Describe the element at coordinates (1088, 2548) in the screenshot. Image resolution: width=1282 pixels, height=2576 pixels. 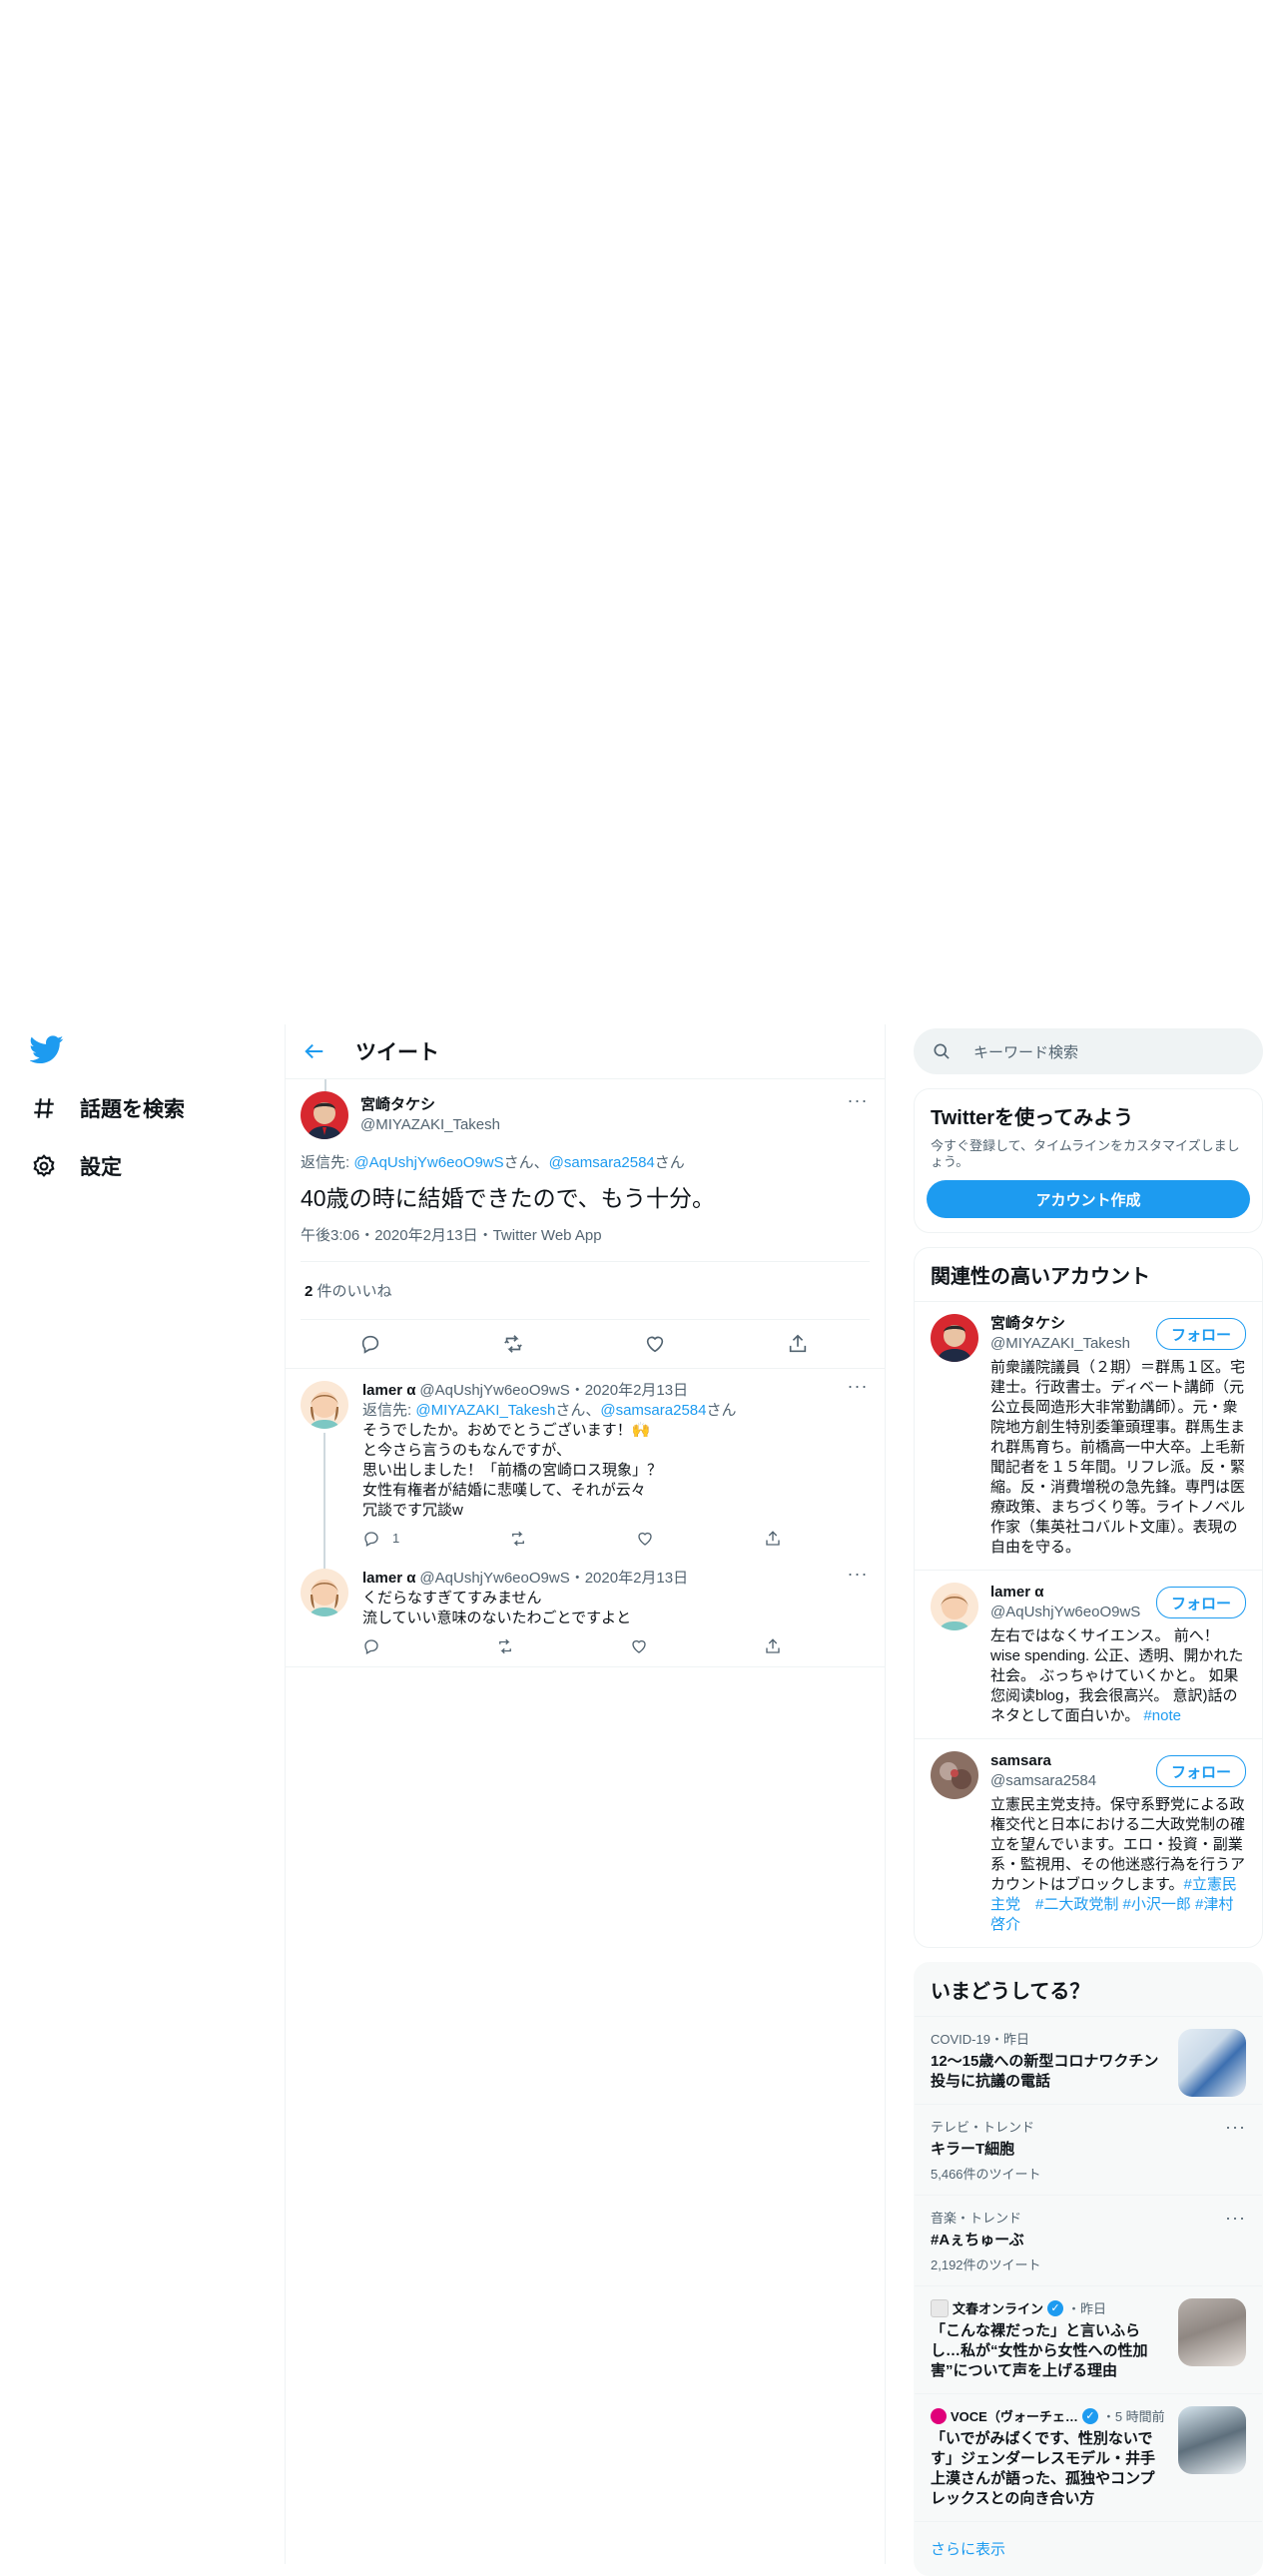
I see `show-more-link: さらに表示` at that location.